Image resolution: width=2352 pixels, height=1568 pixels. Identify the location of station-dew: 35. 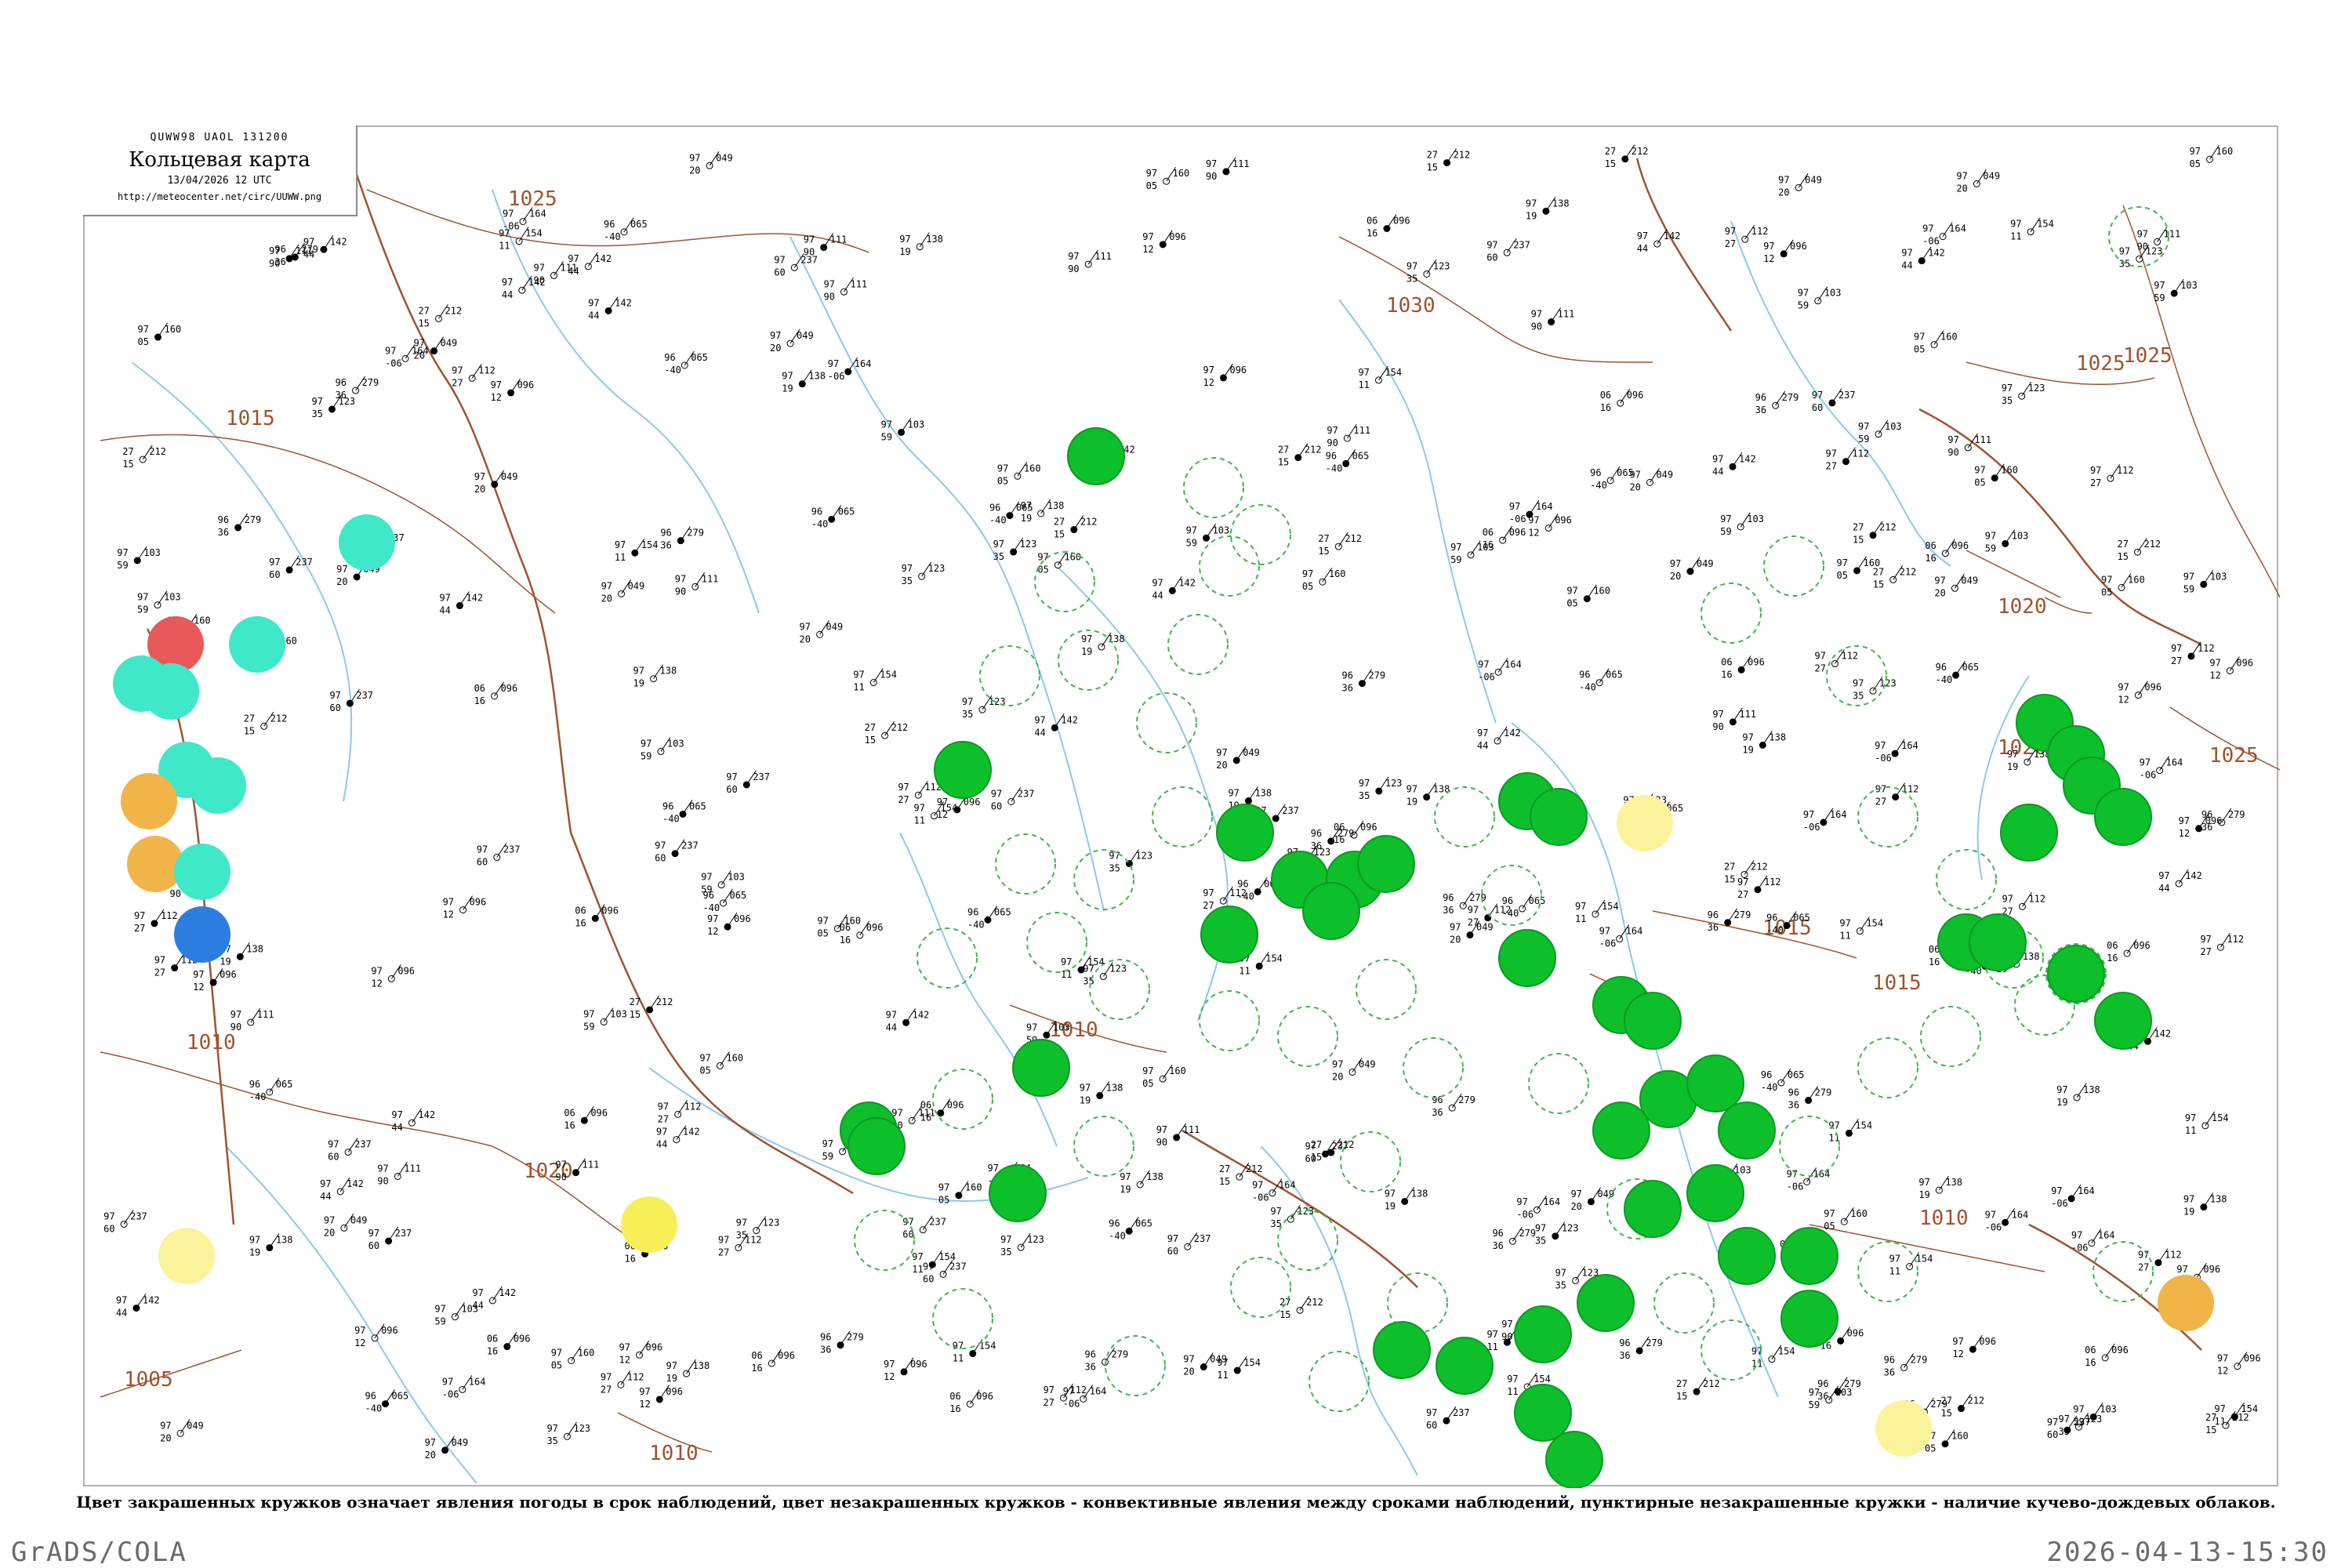
(1364, 795).